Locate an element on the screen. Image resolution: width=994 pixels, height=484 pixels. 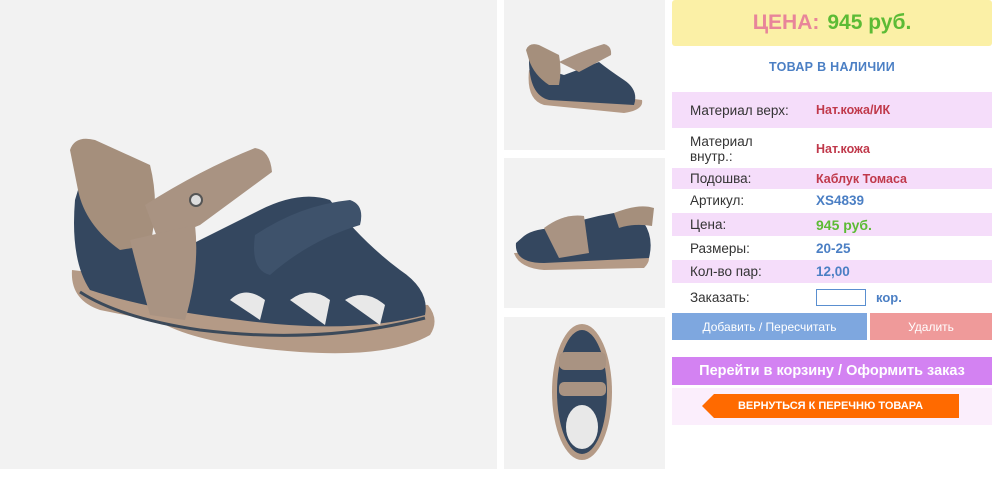
order-unit: кор. is located at coordinates (889, 297).